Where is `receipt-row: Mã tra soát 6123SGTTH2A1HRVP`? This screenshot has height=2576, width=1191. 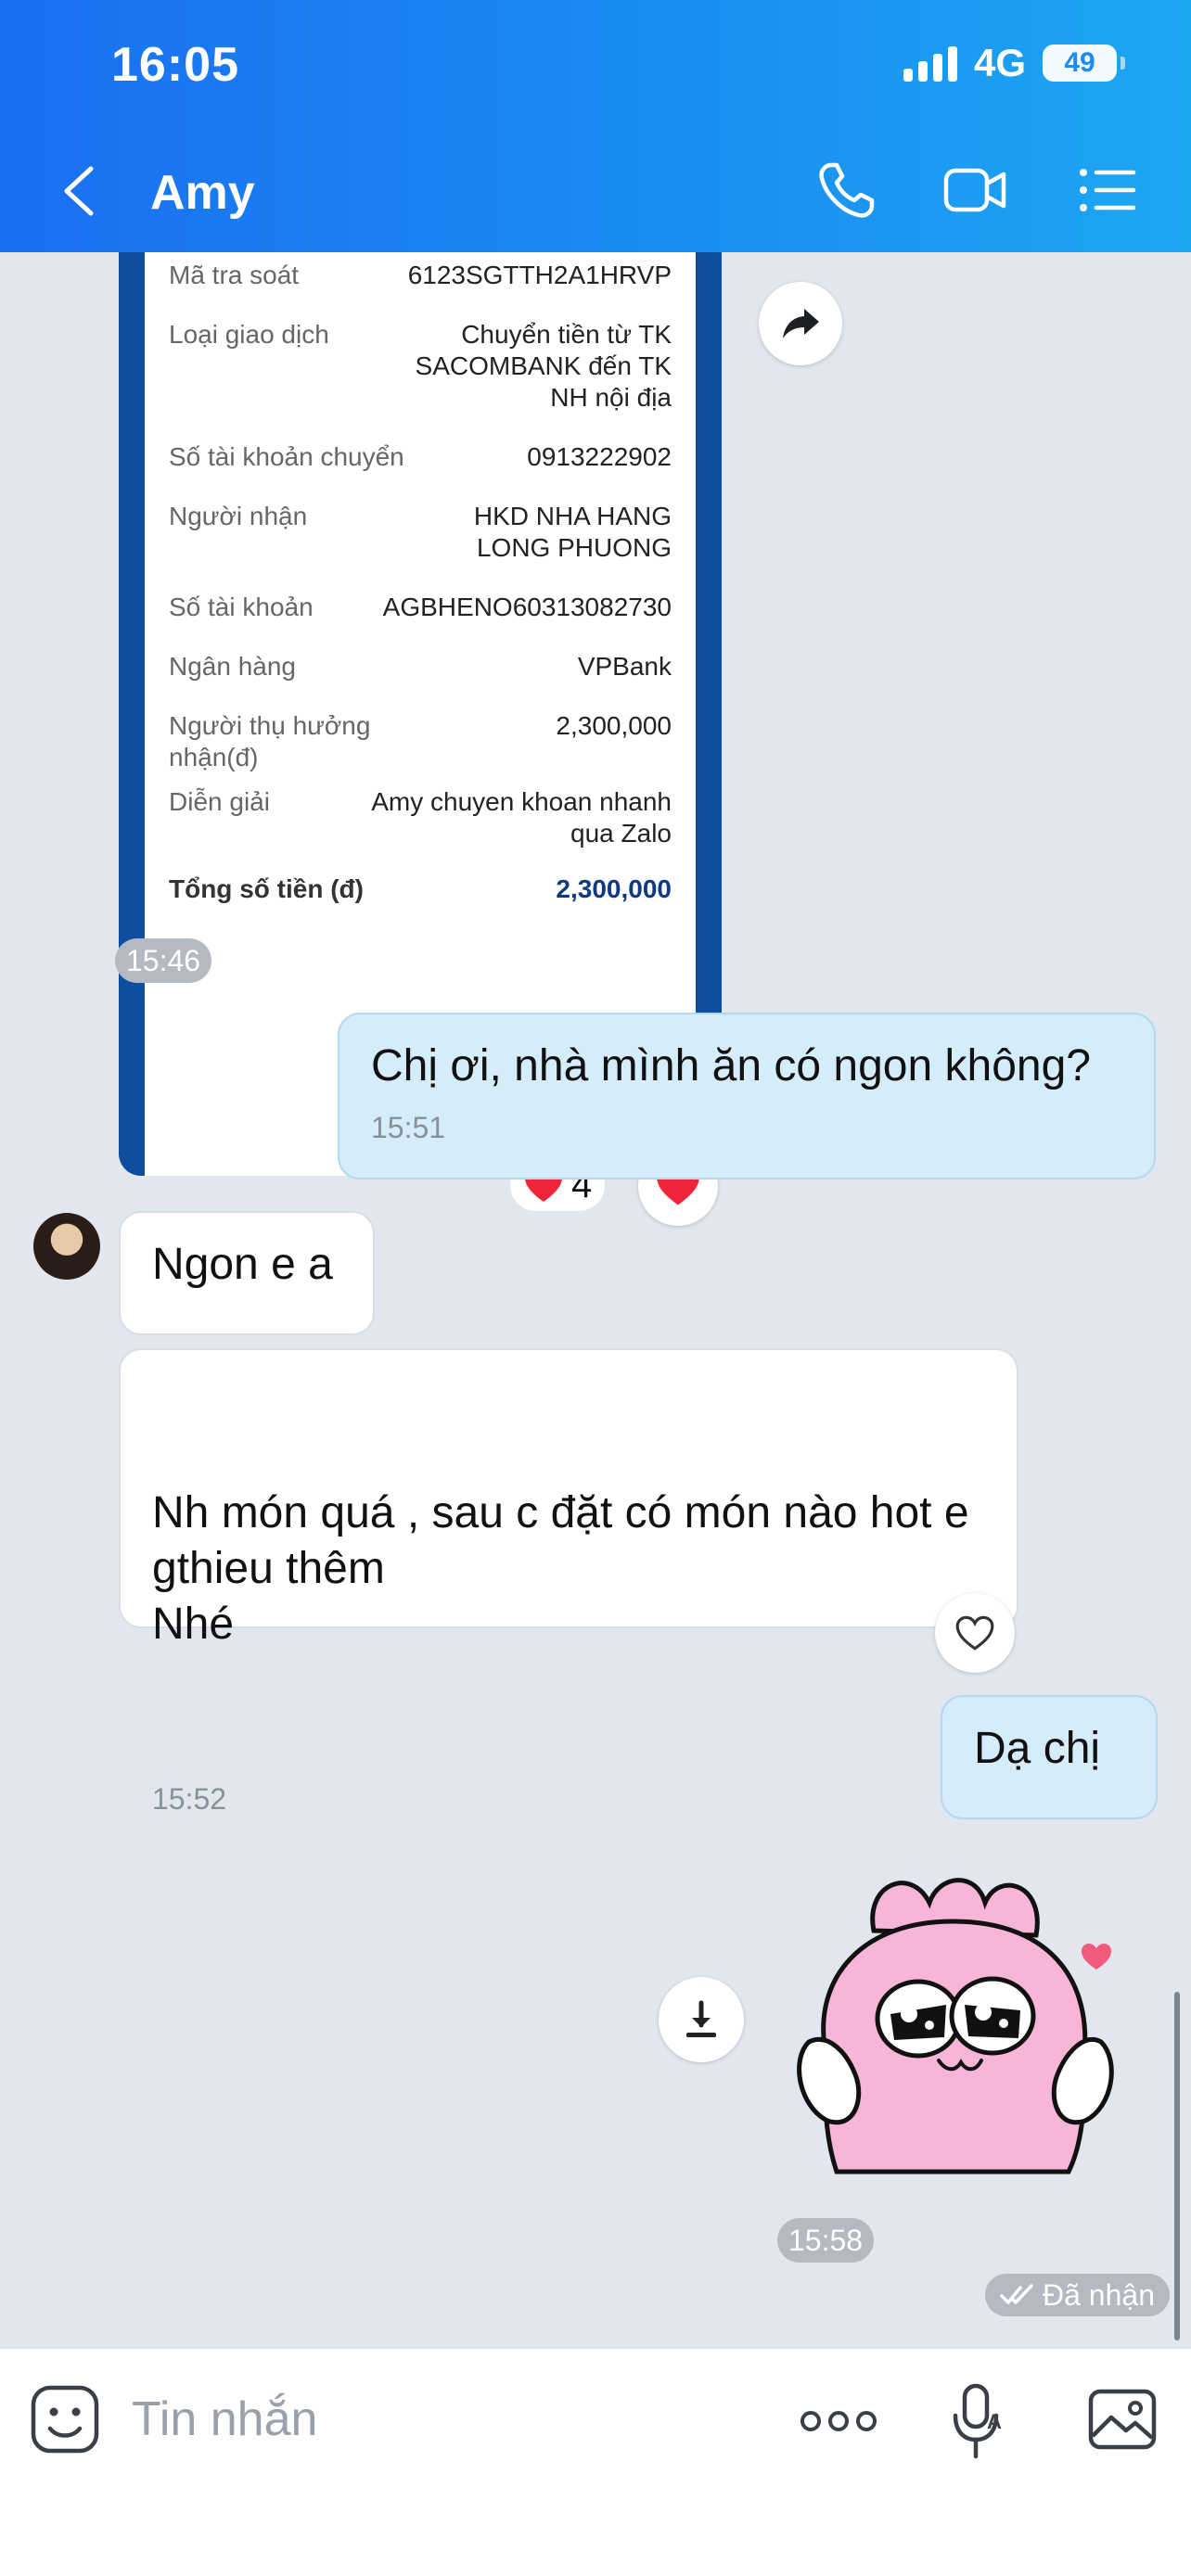
receipt-row: Mã tra soát 6123SGTTH2A1HRVP is located at coordinates (420, 275).